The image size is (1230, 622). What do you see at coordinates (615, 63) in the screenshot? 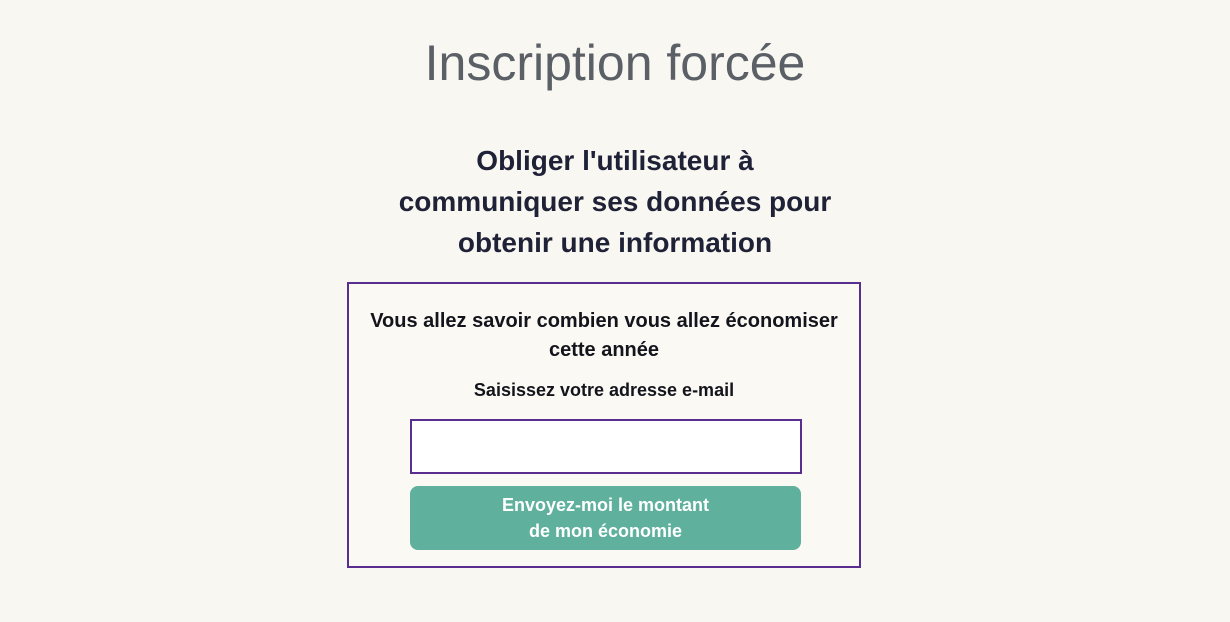
I see `page-title: Inscription forcée` at bounding box center [615, 63].